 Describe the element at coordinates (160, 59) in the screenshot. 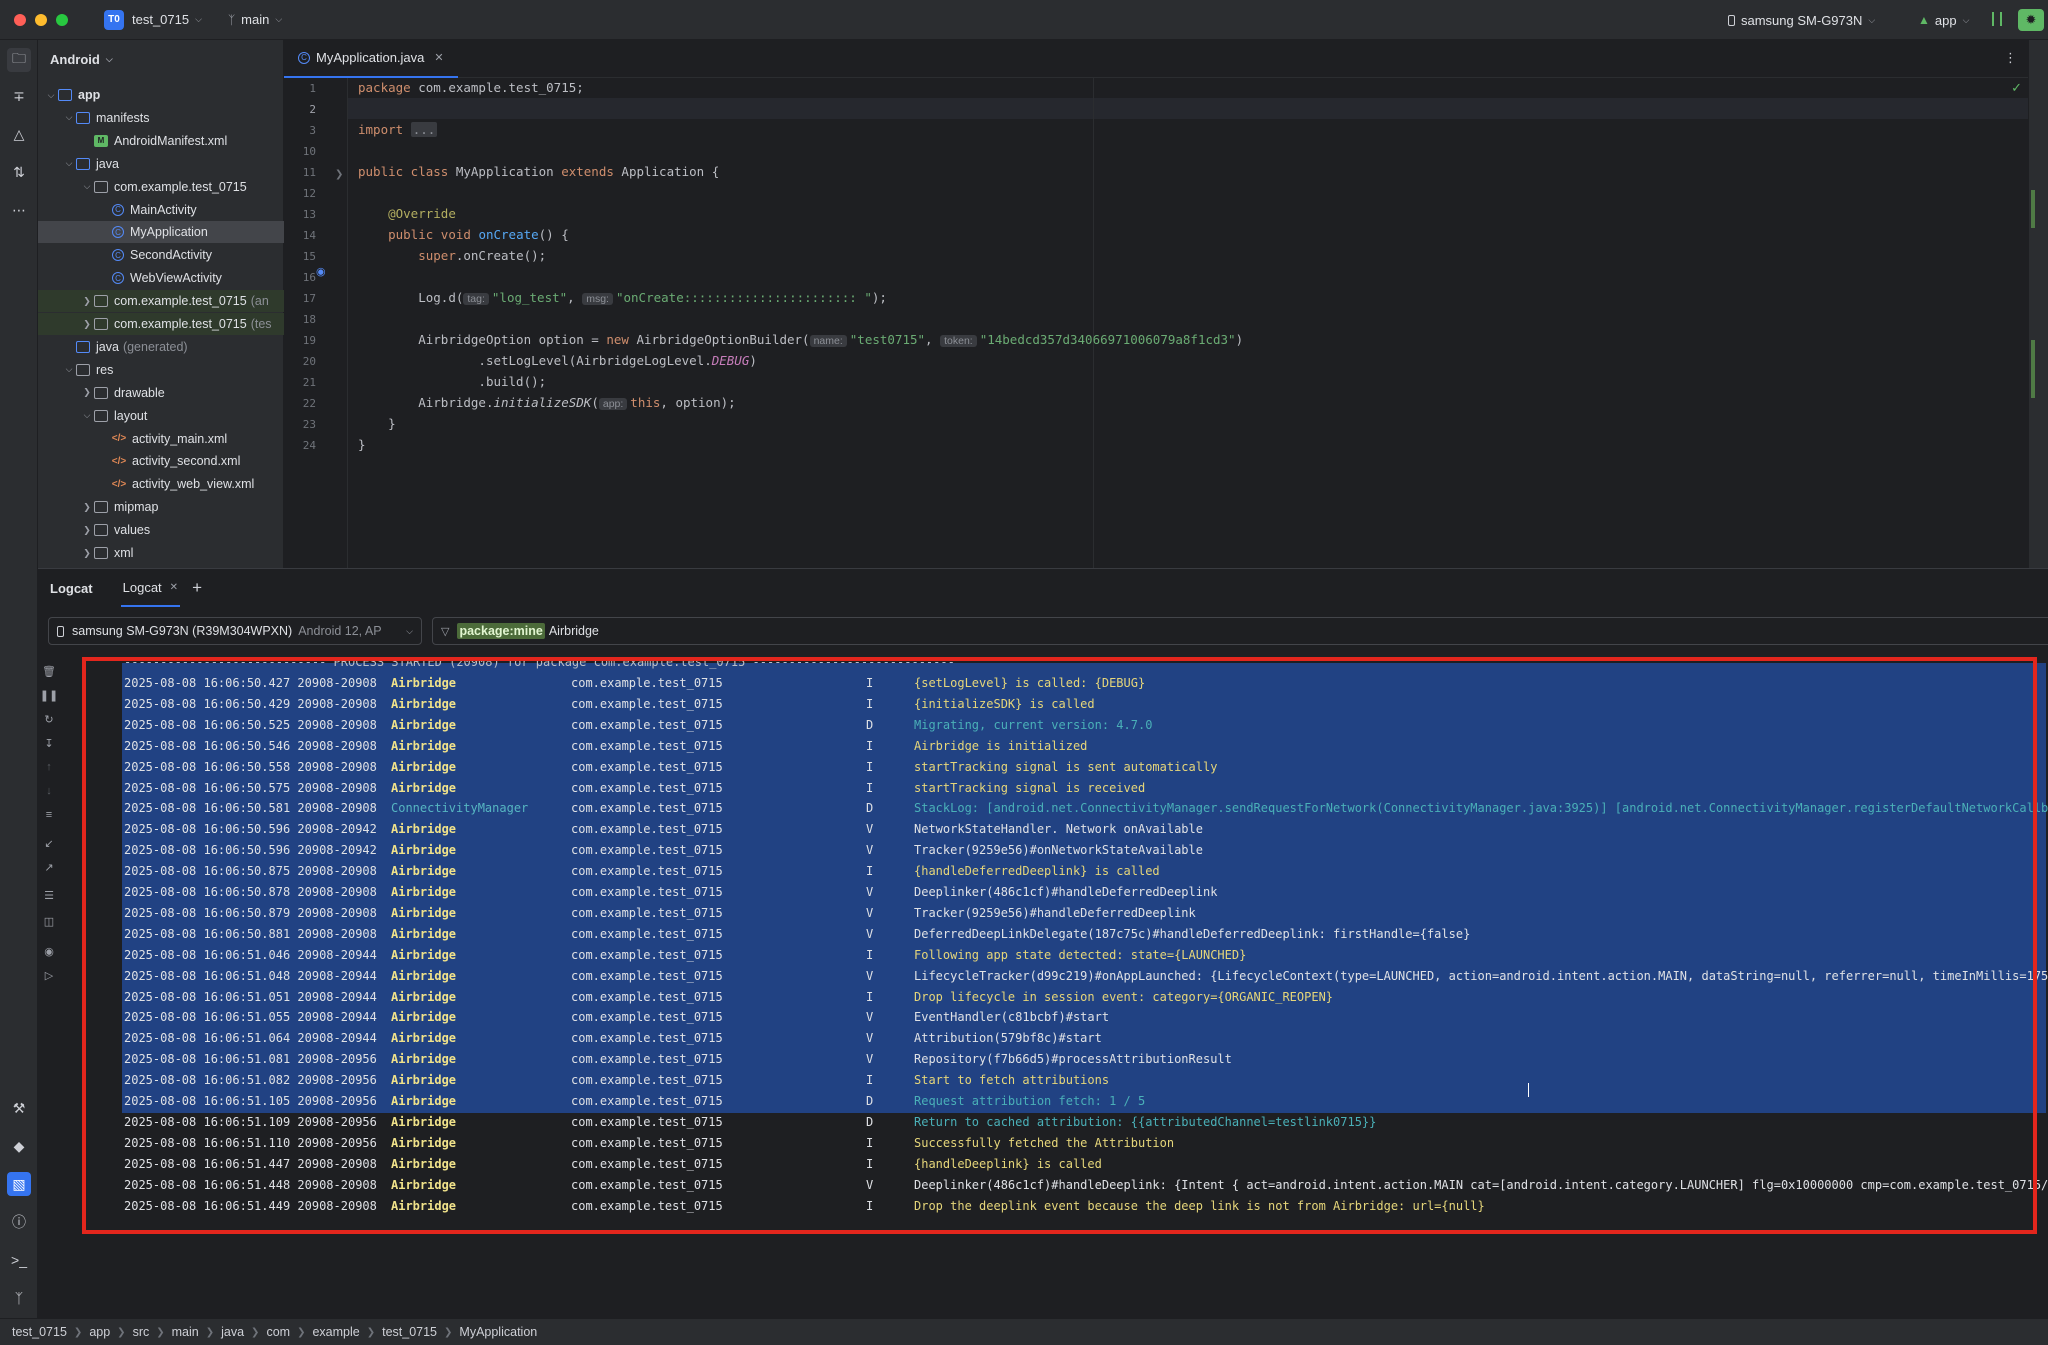

I see `project-view-selector: Android ⌵` at that location.